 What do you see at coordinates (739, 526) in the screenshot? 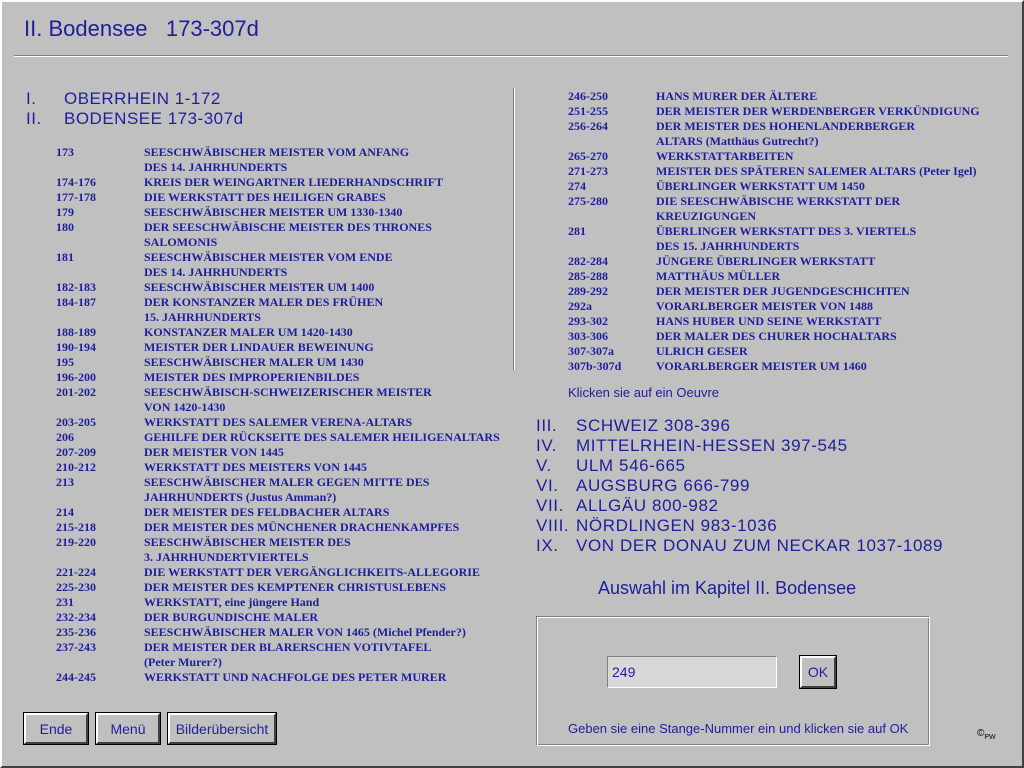
I see `chapter-link: VIII. NÖRDLINGEN 983-1036` at bounding box center [739, 526].